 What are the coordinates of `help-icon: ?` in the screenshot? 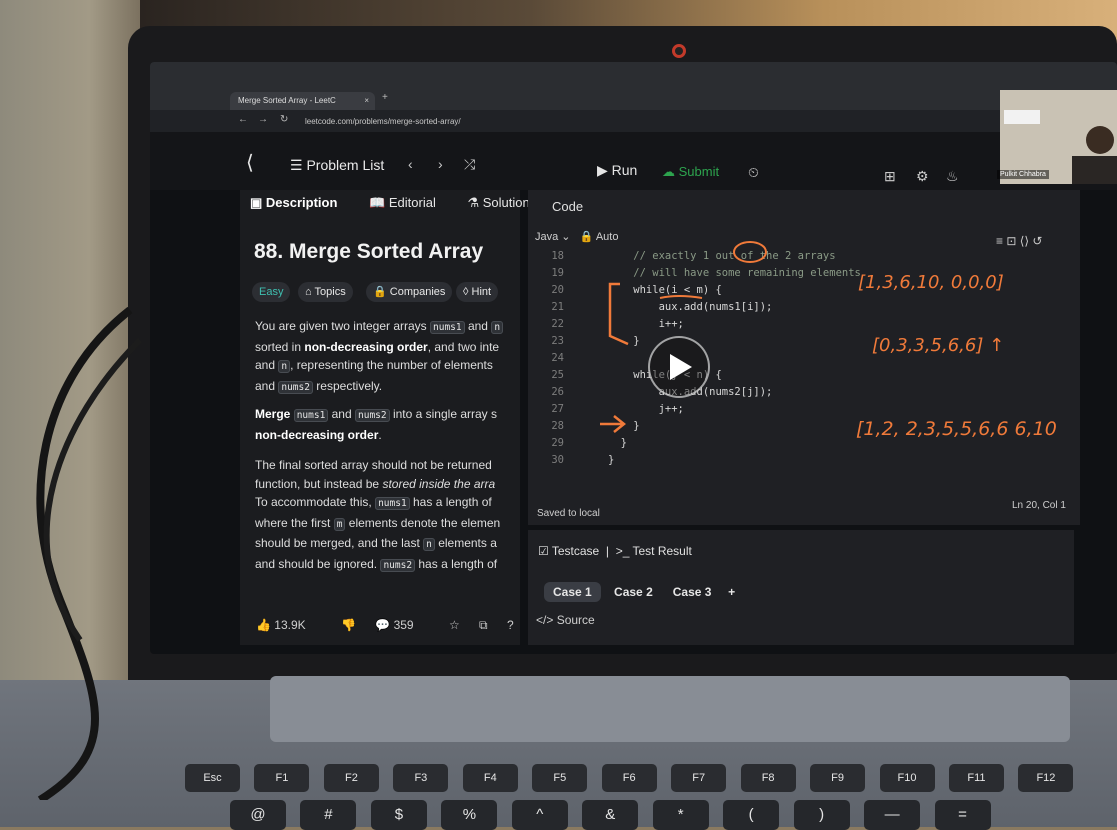 It's located at (510, 625).